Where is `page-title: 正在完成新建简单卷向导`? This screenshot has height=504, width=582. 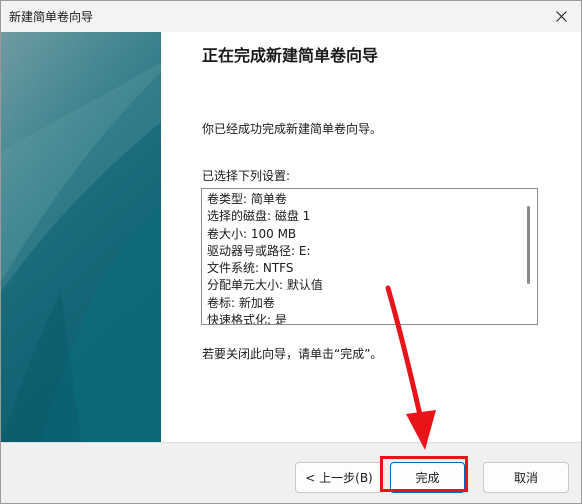
page-title: 正在完成新建简单卷向导 is located at coordinates (290, 55).